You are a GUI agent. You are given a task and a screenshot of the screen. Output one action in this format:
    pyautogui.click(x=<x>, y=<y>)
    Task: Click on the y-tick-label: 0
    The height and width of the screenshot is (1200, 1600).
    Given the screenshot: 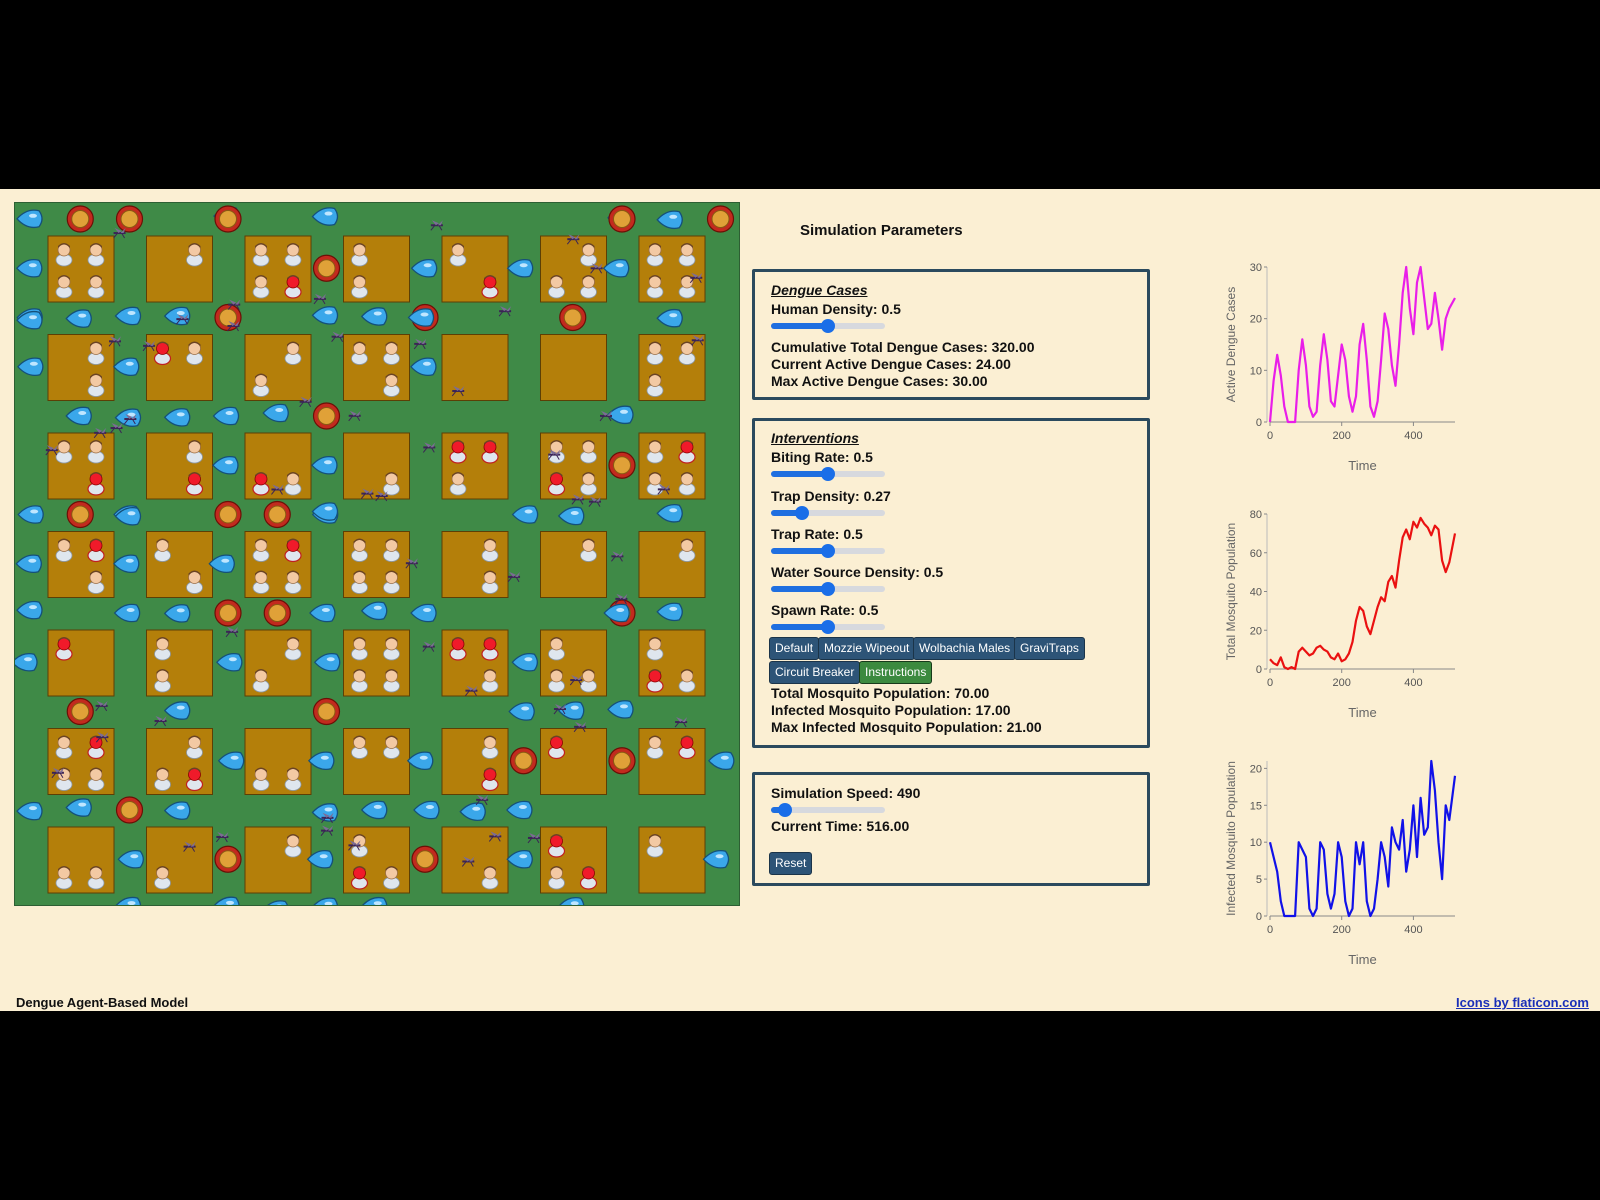 What is the action you would take?
    pyautogui.click(x=1259, y=670)
    